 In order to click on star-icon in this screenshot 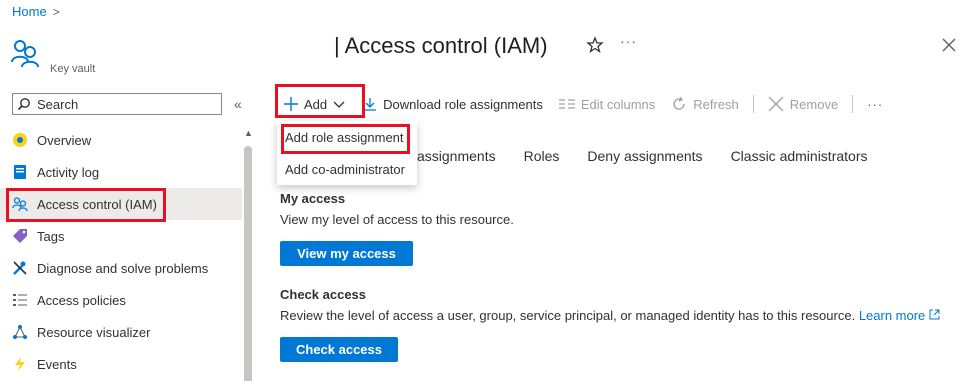, I will do `click(595, 45)`.